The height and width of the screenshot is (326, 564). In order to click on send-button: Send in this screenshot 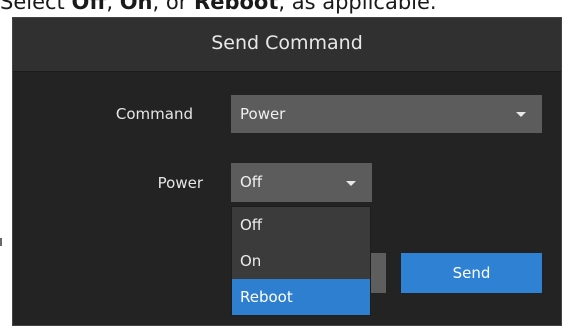, I will do `click(471, 273)`.